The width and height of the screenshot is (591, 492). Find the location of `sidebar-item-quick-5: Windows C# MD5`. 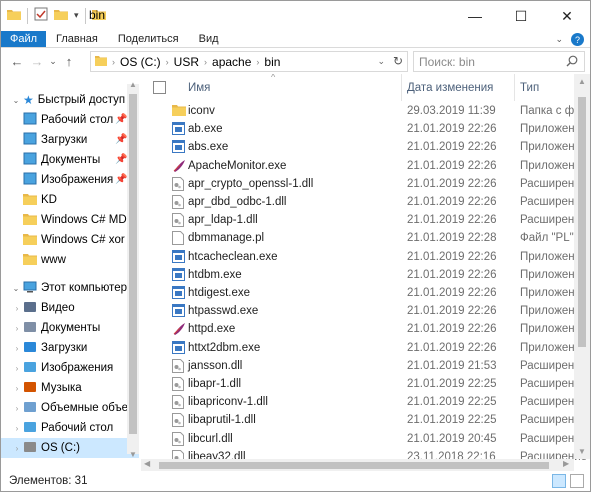

sidebar-item-quick-5: Windows C# MD5 is located at coordinates (70, 220).